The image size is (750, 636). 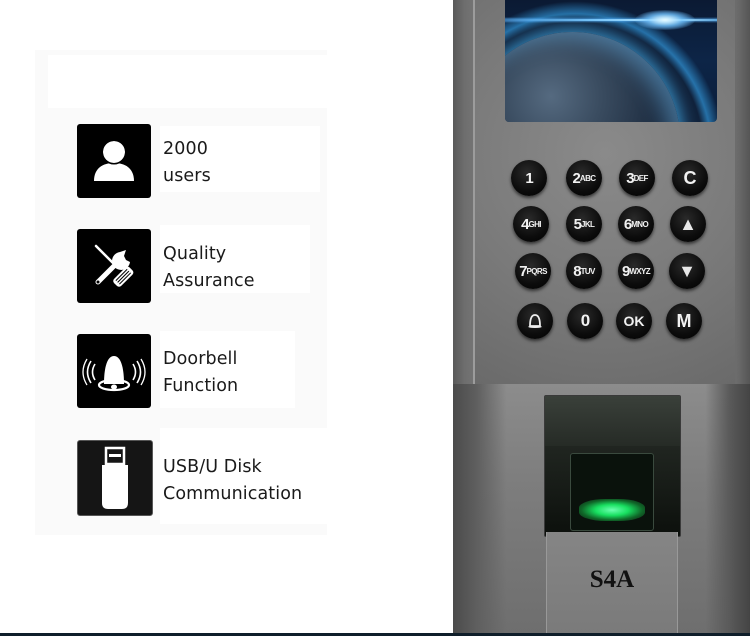 What do you see at coordinates (612, 579) in the screenshot?
I see `model-label: S4A` at bounding box center [612, 579].